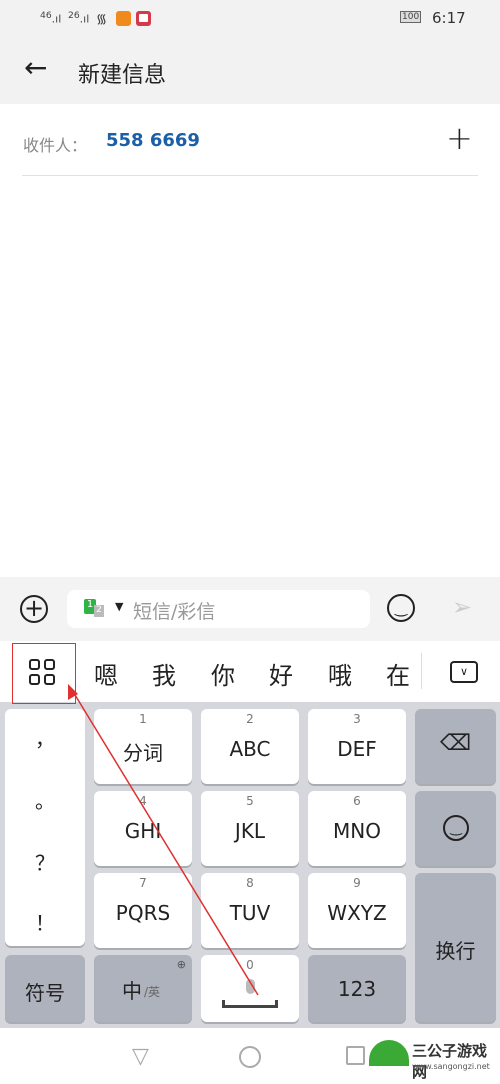 The height and width of the screenshot is (1084, 500). I want to click on annotation-arrow, so click(163, 840).